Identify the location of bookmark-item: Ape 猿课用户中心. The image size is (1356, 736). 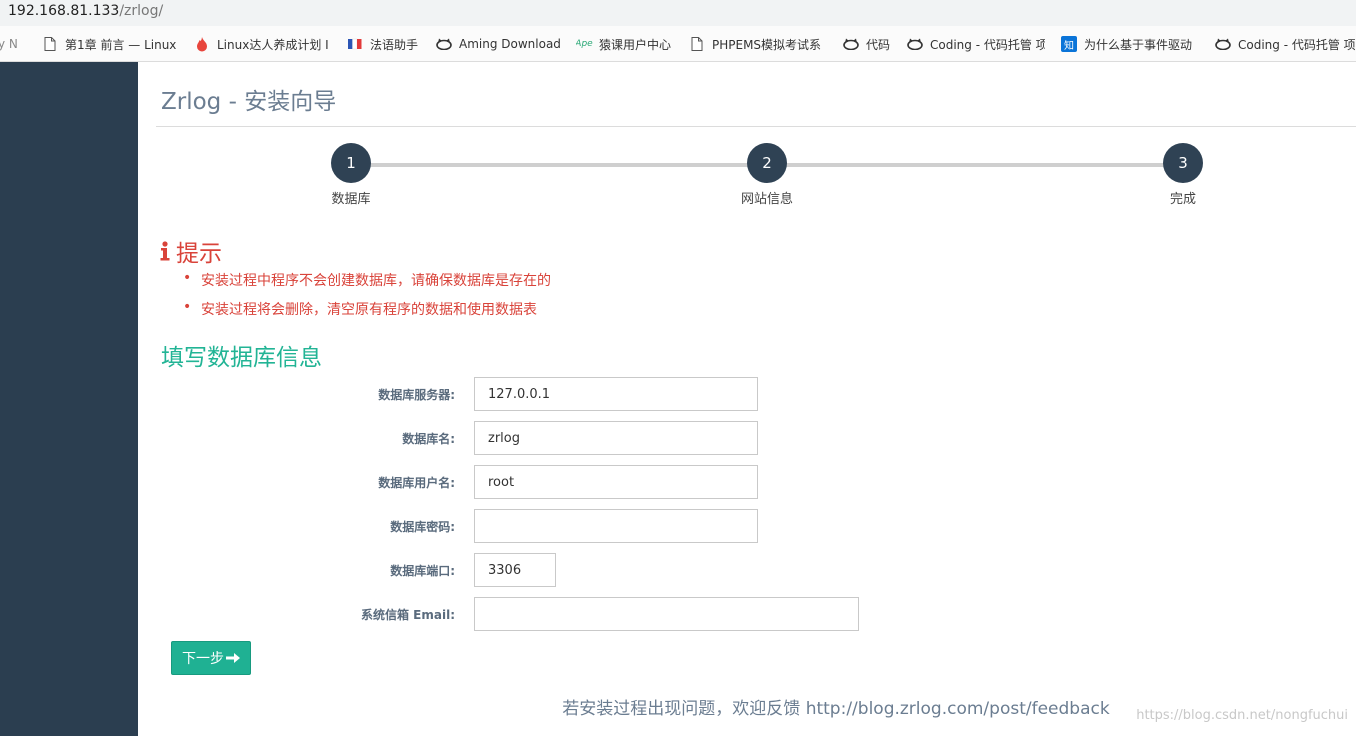
(626, 44).